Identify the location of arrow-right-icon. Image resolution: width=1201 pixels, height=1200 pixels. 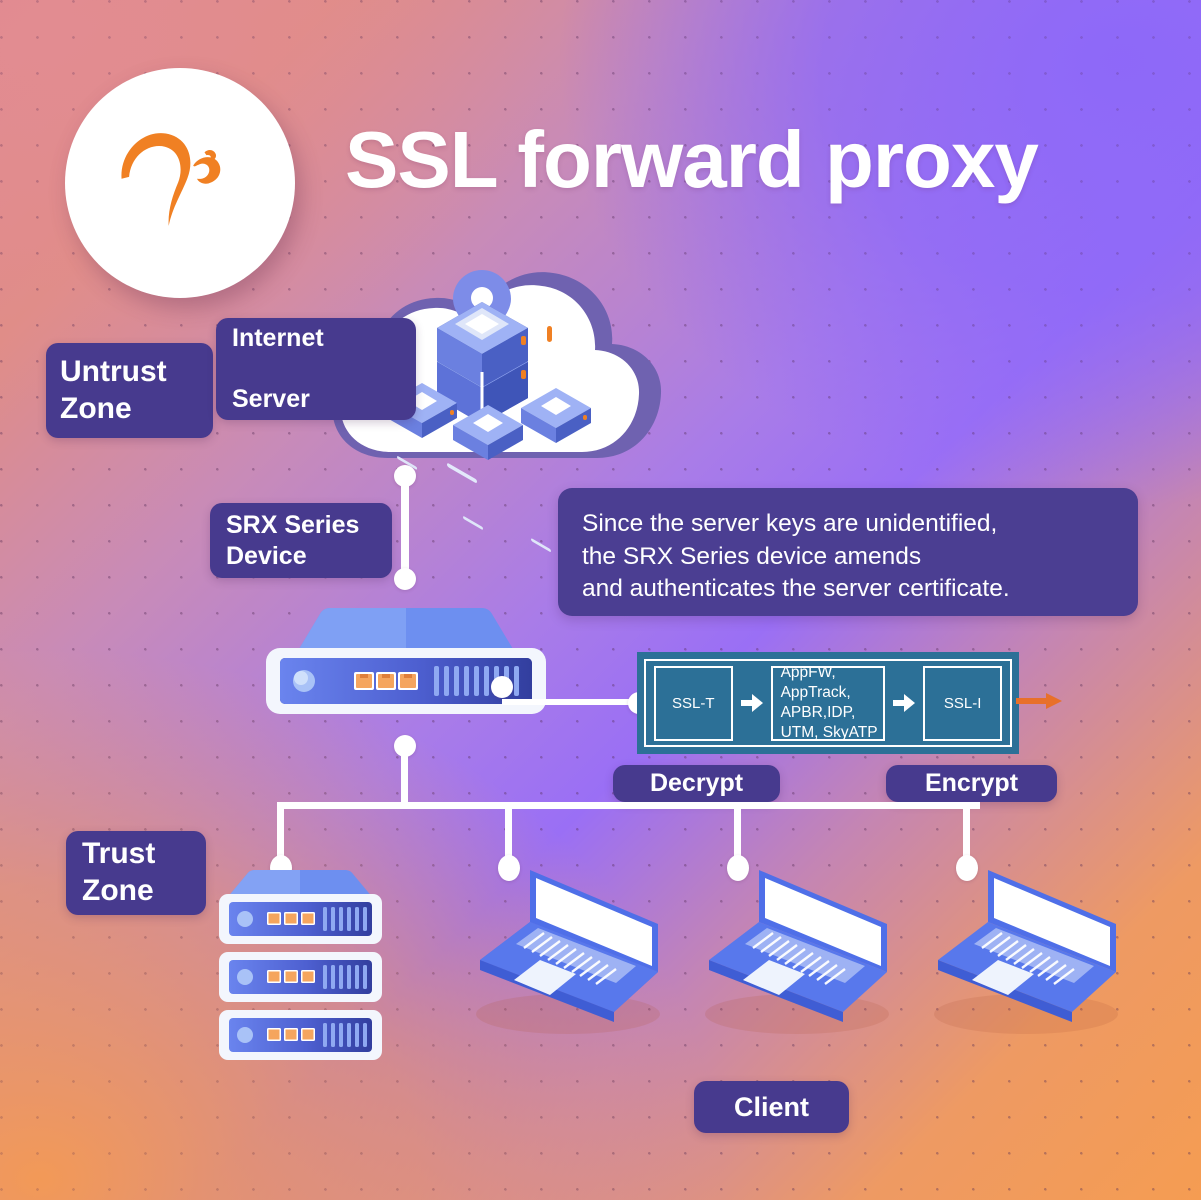
(752, 703).